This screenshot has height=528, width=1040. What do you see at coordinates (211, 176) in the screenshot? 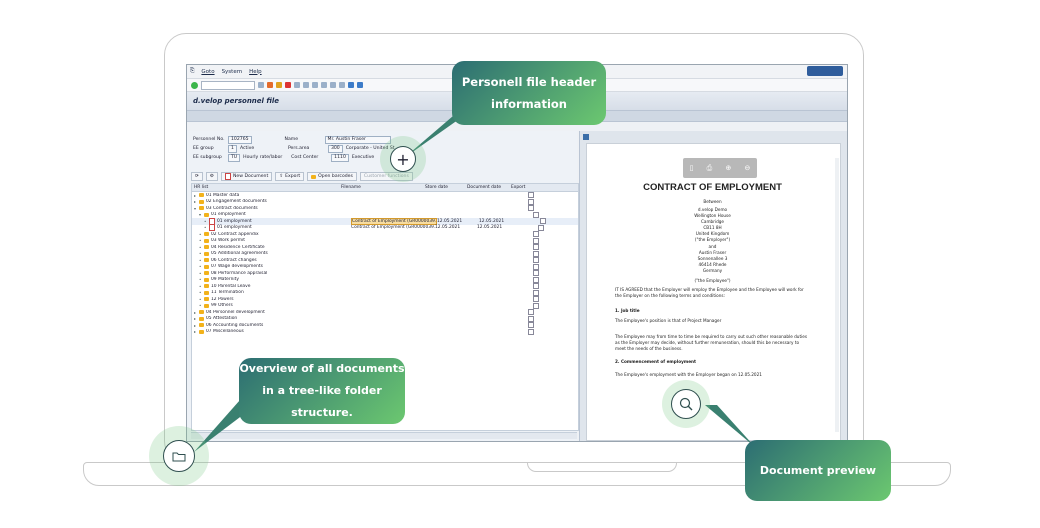
I see `settings-button: ⚙` at bounding box center [211, 176].